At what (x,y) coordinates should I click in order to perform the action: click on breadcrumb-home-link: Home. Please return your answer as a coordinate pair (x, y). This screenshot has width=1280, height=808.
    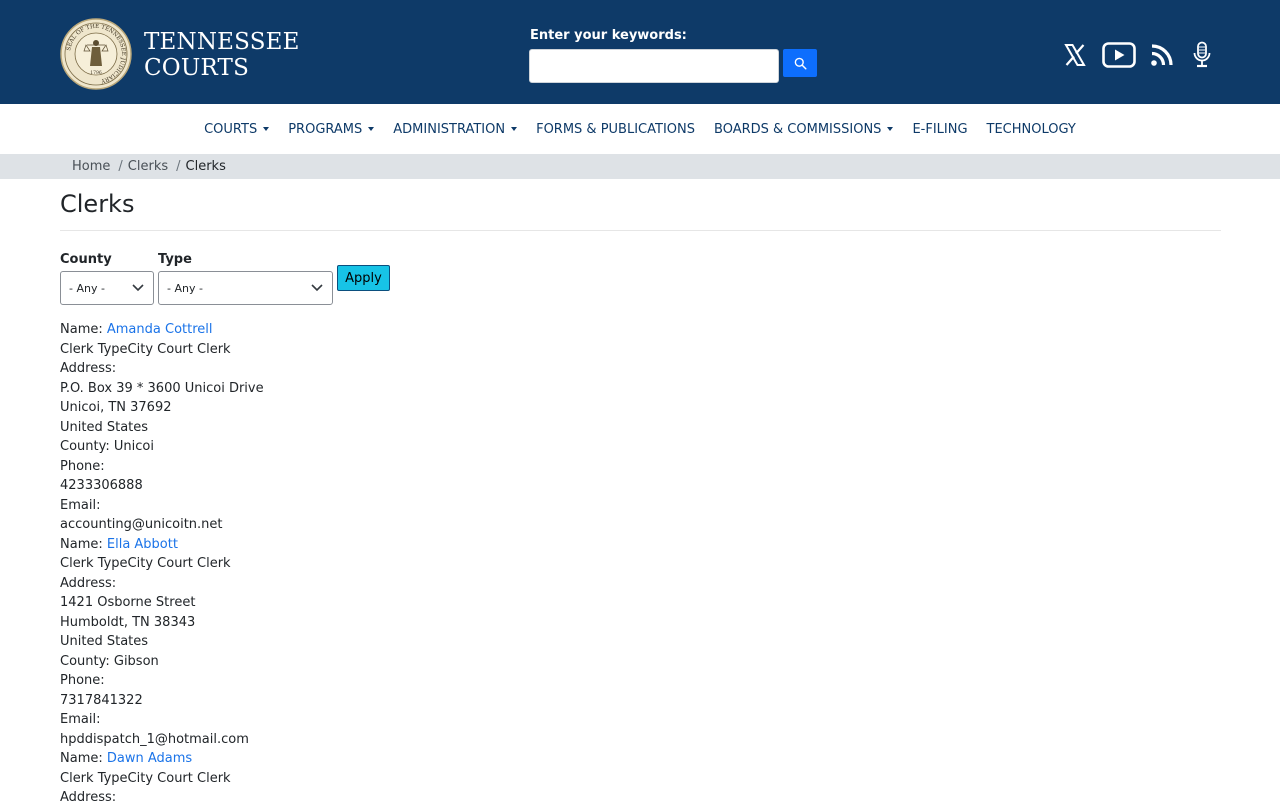
    Looking at the image, I should click on (91, 166).